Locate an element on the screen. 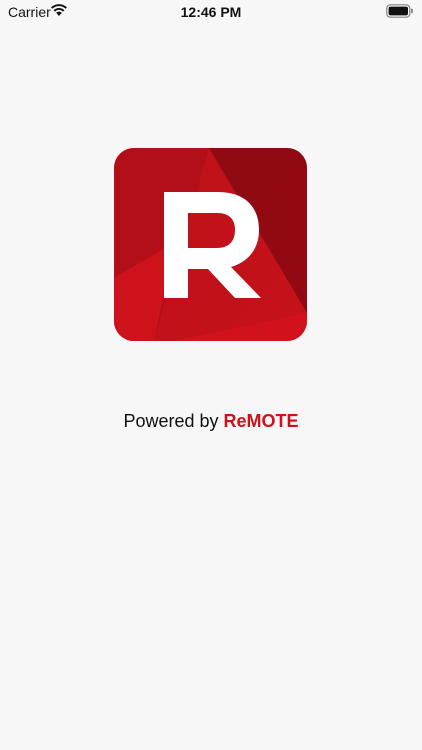 This screenshot has height=750, width=422. status-bar: Carrier 12:46 PM is located at coordinates (211, 12).